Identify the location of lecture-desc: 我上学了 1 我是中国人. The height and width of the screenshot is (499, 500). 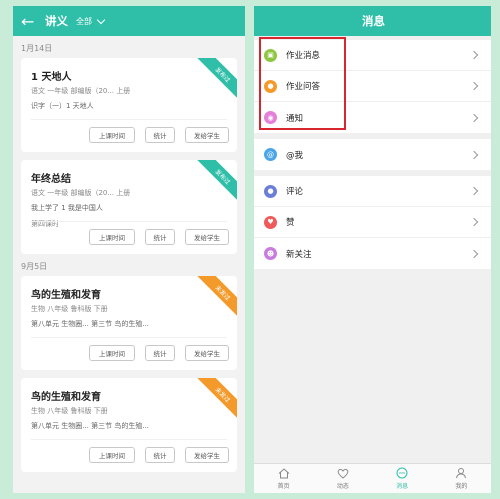
(67, 208).